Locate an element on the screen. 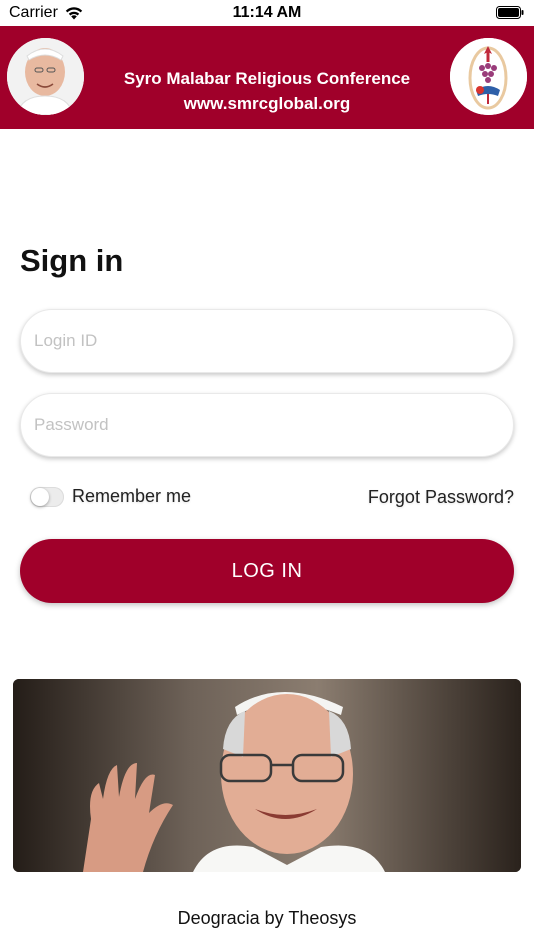  conference-logo-image is located at coordinates (488, 76).